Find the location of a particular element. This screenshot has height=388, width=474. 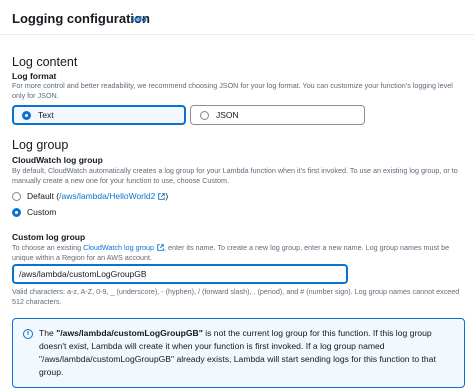

alert-log-group-name: "/aws/lambda/customLogGroupGB" is located at coordinates (129, 333).